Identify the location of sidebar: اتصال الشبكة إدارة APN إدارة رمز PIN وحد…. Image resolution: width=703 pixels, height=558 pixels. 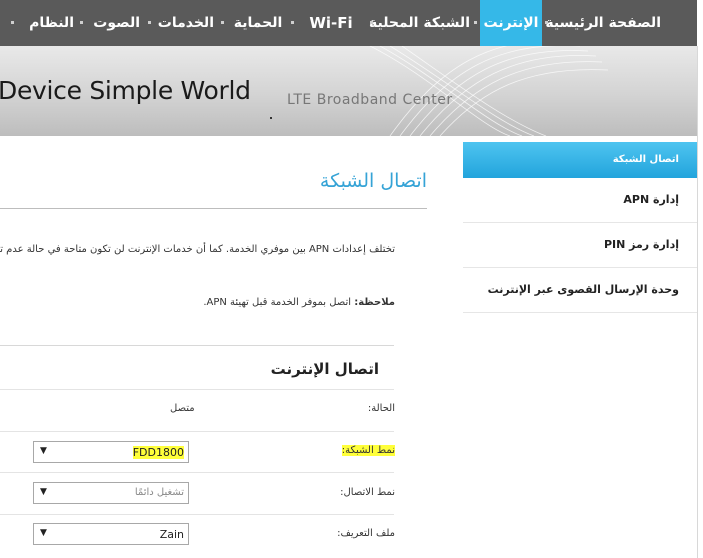
(580, 227).